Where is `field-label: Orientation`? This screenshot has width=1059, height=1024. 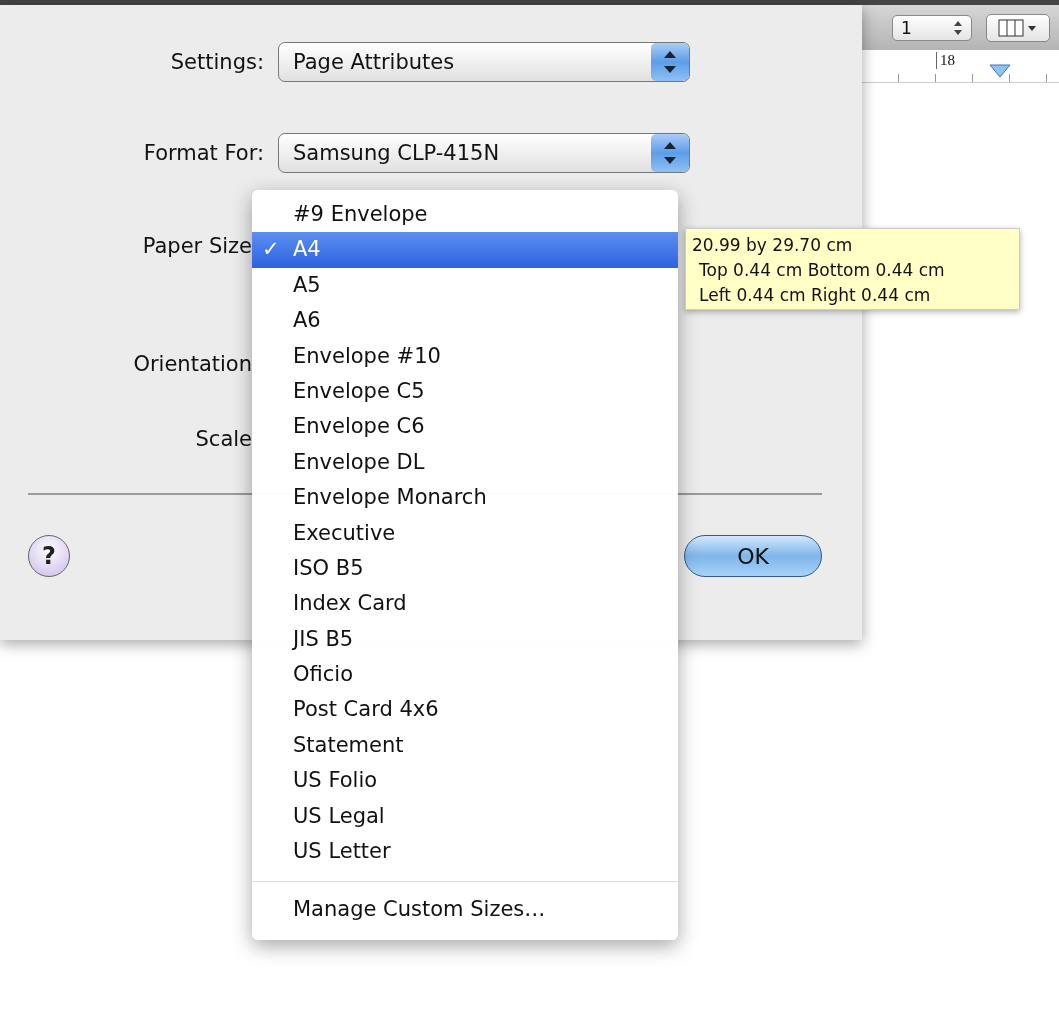 field-label: Orientation is located at coordinates (192, 364).